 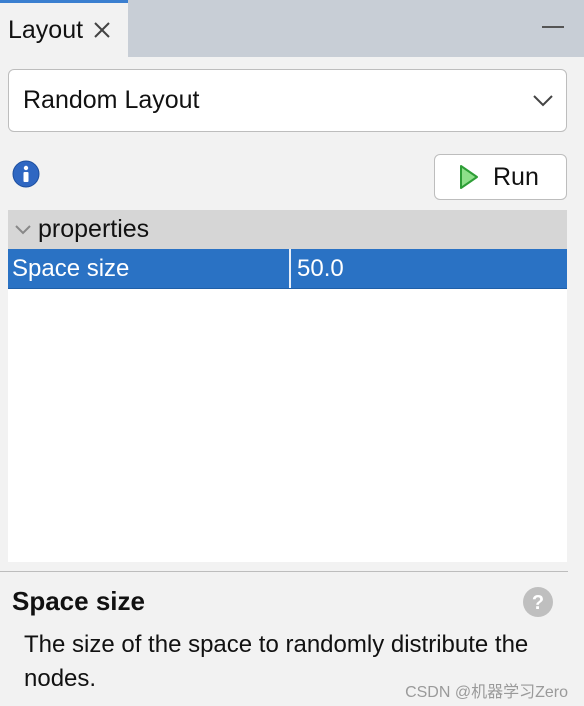 What do you see at coordinates (429, 268) in the screenshot?
I see `property-value: 50.0` at bounding box center [429, 268].